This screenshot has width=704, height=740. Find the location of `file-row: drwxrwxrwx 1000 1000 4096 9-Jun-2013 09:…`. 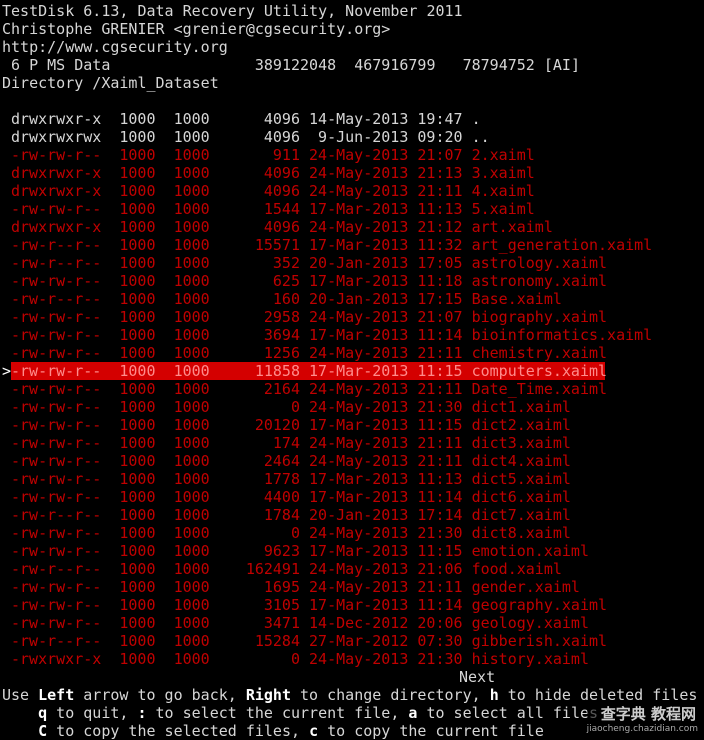

file-row: drwxrwxrwx 1000 1000 4096 9-Jun-2013 09:… is located at coordinates (352, 137).